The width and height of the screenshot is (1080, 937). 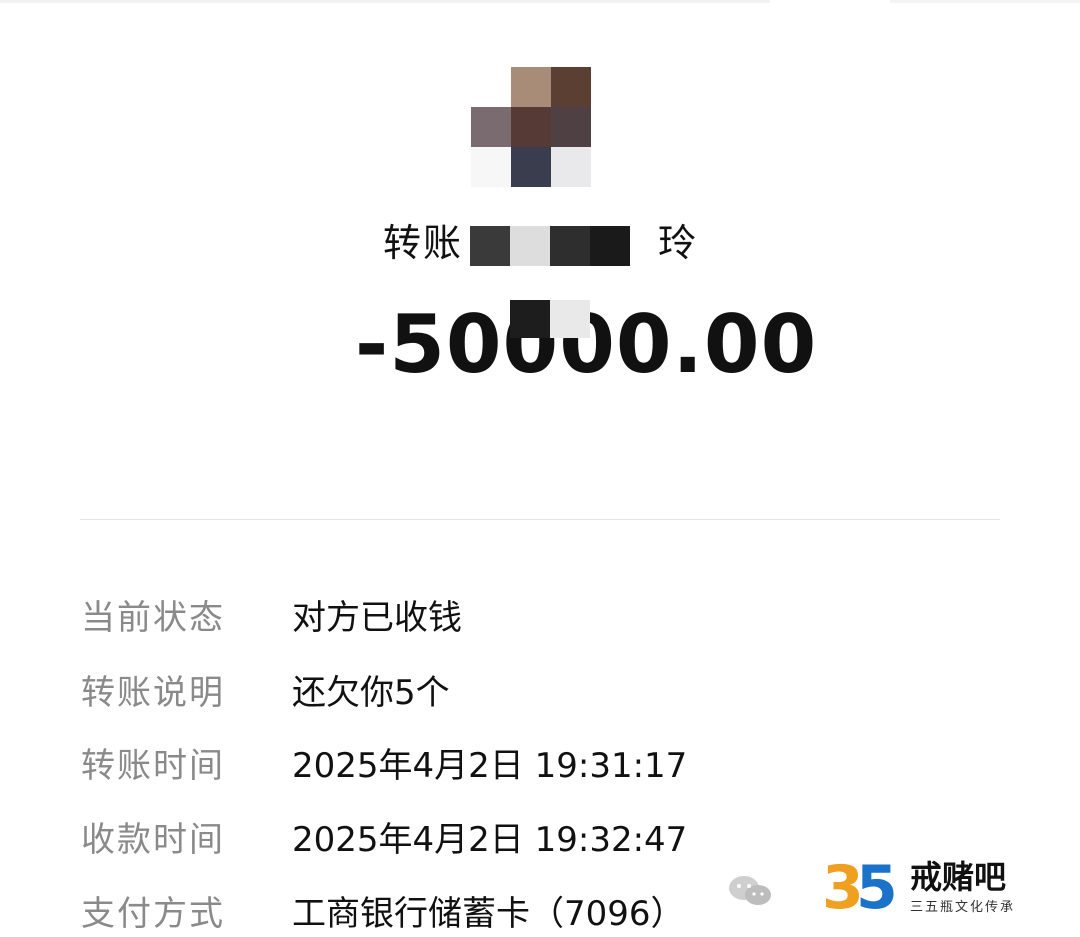 I want to click on detail-value: 对方已收钱, so click(x=377, y=618).